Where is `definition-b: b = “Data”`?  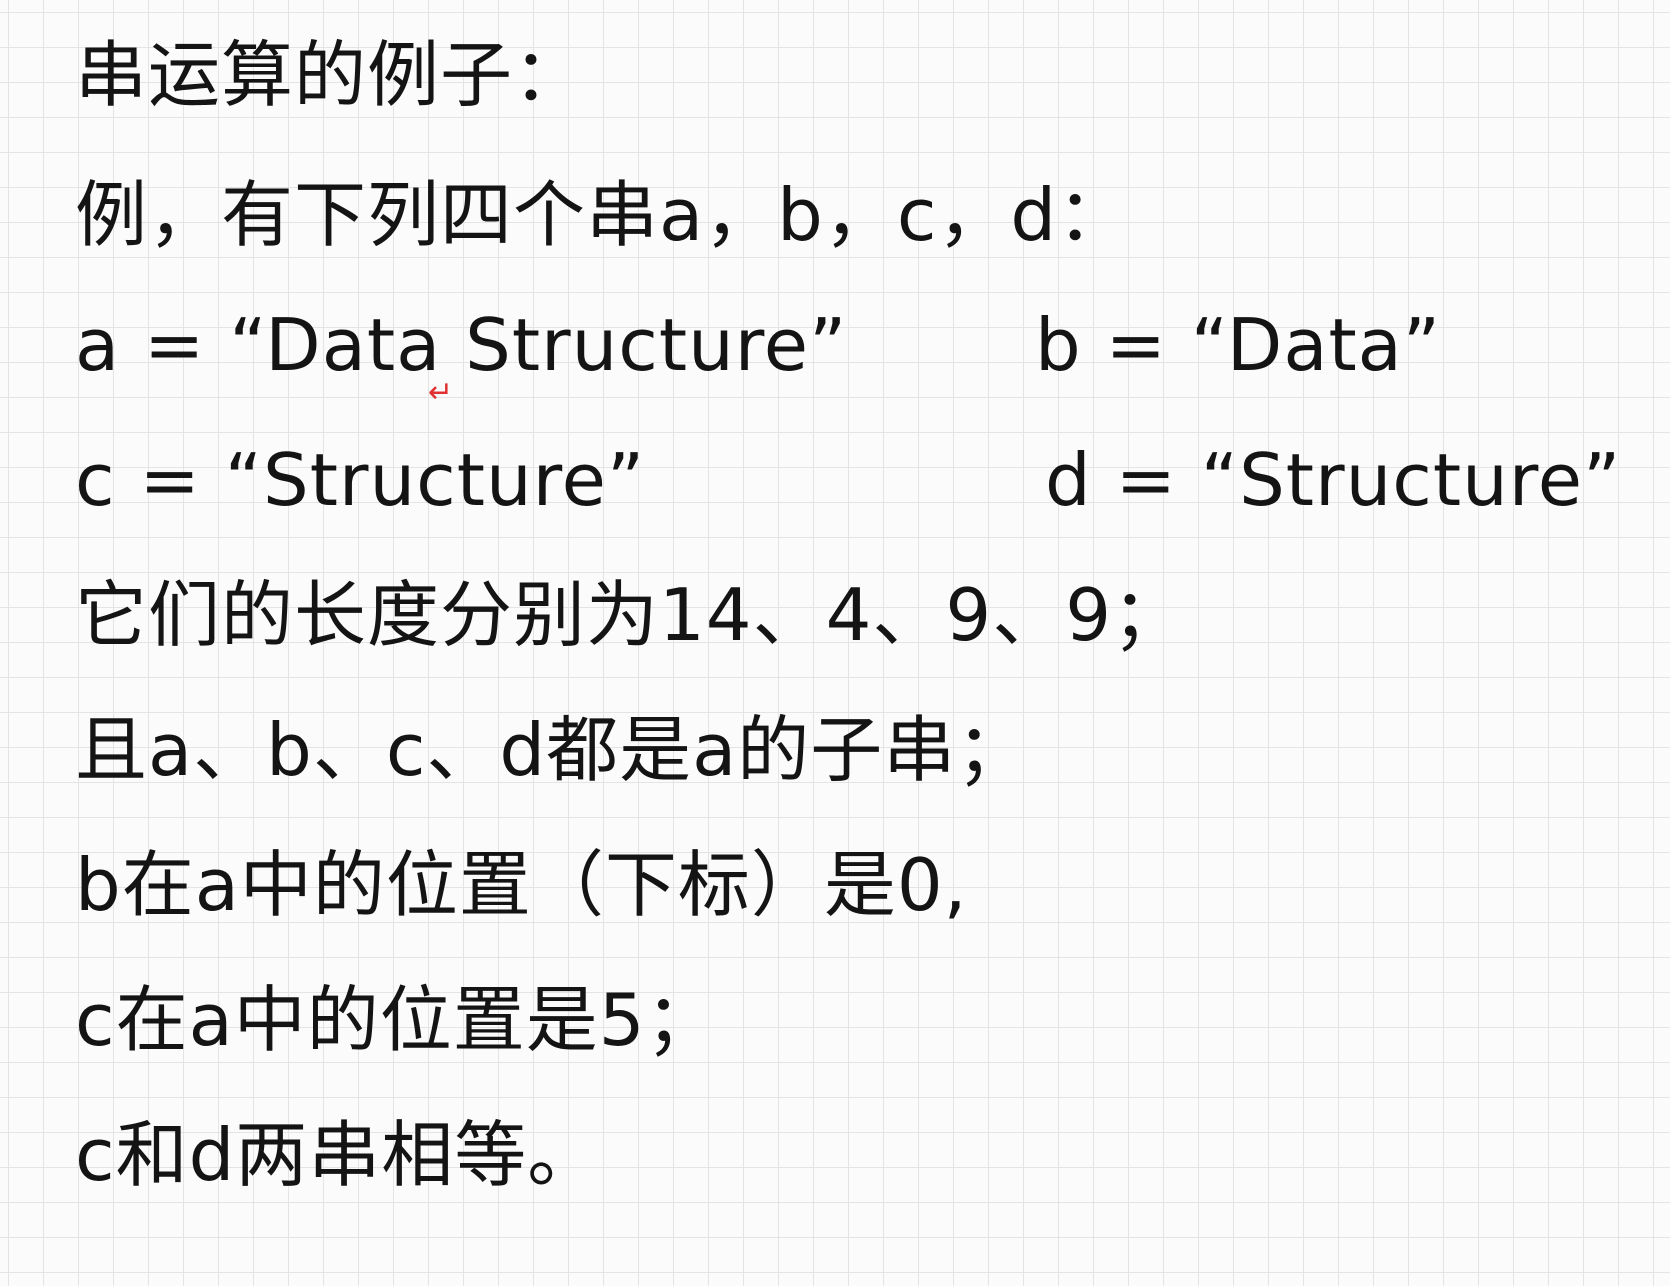 definition-b: b = “Data” is located at coordinates (1238, 345).